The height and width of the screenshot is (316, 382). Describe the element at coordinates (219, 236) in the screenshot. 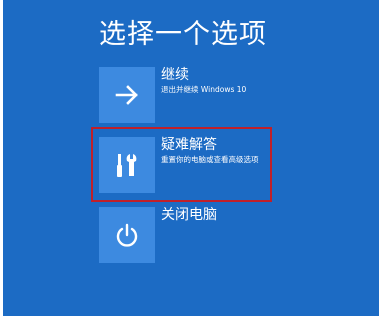

I see `option-turn-off: 关闭电脑` at that location.